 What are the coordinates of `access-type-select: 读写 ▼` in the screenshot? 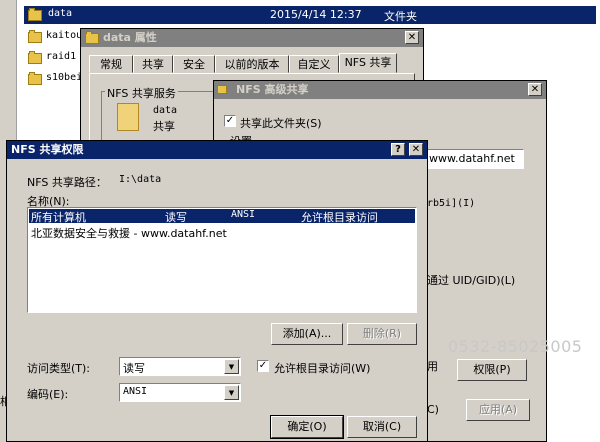 It's located at (180, 366).